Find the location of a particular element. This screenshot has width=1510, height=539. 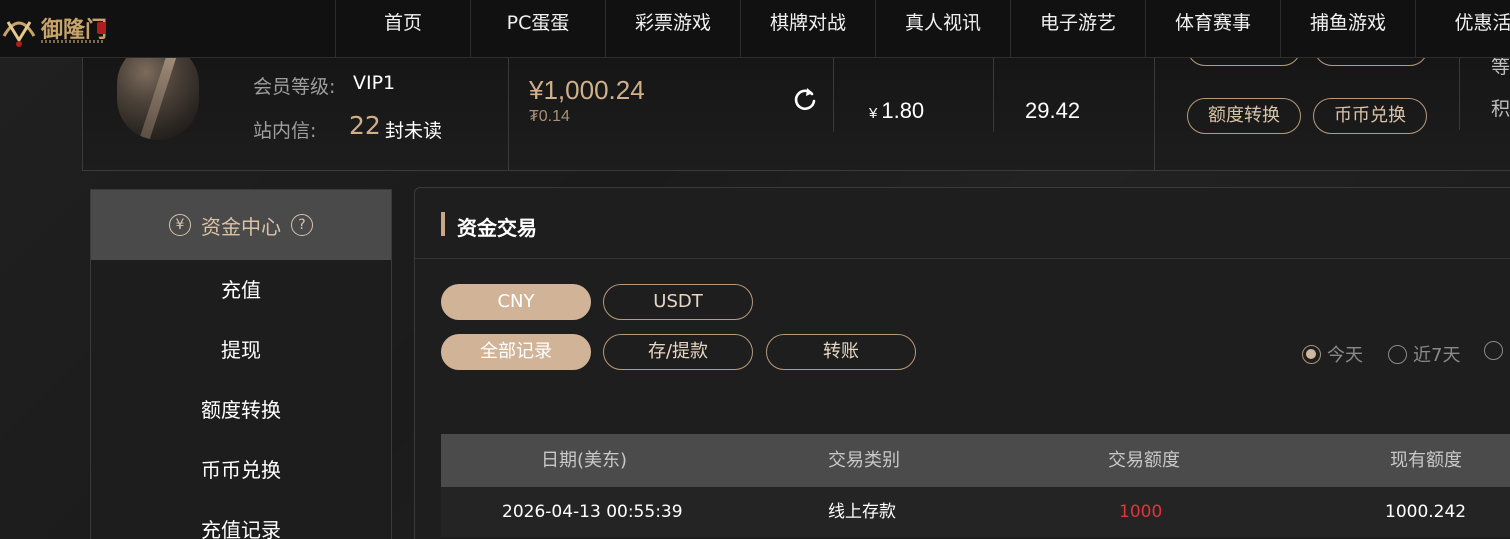

logo-subtitle is located at coordinates (73, 41).